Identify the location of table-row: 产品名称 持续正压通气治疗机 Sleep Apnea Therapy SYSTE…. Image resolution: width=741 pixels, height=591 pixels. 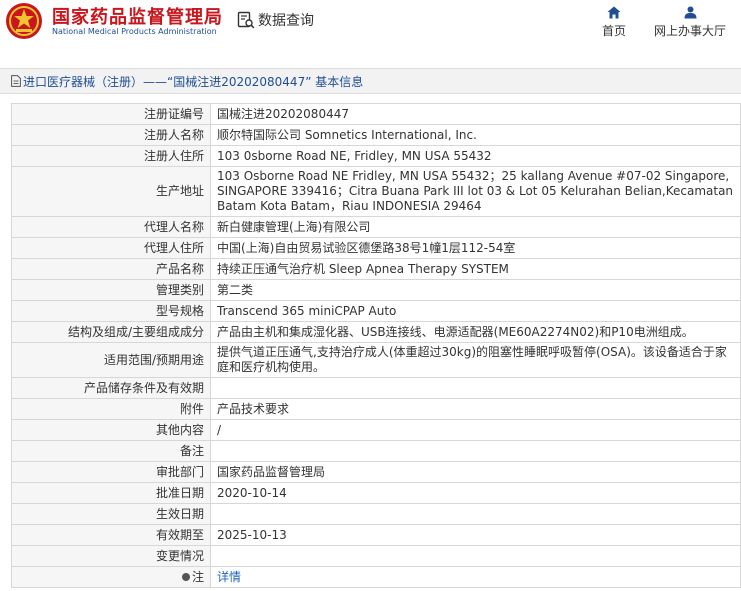
(376, 269).